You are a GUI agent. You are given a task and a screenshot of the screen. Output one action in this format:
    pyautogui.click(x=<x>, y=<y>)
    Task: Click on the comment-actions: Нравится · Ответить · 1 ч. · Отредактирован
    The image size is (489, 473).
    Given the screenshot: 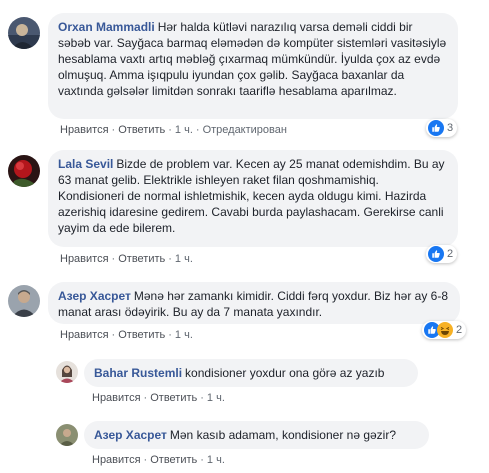 What is the action you would take?
    pyautogui.click(x=173, y=130)
    